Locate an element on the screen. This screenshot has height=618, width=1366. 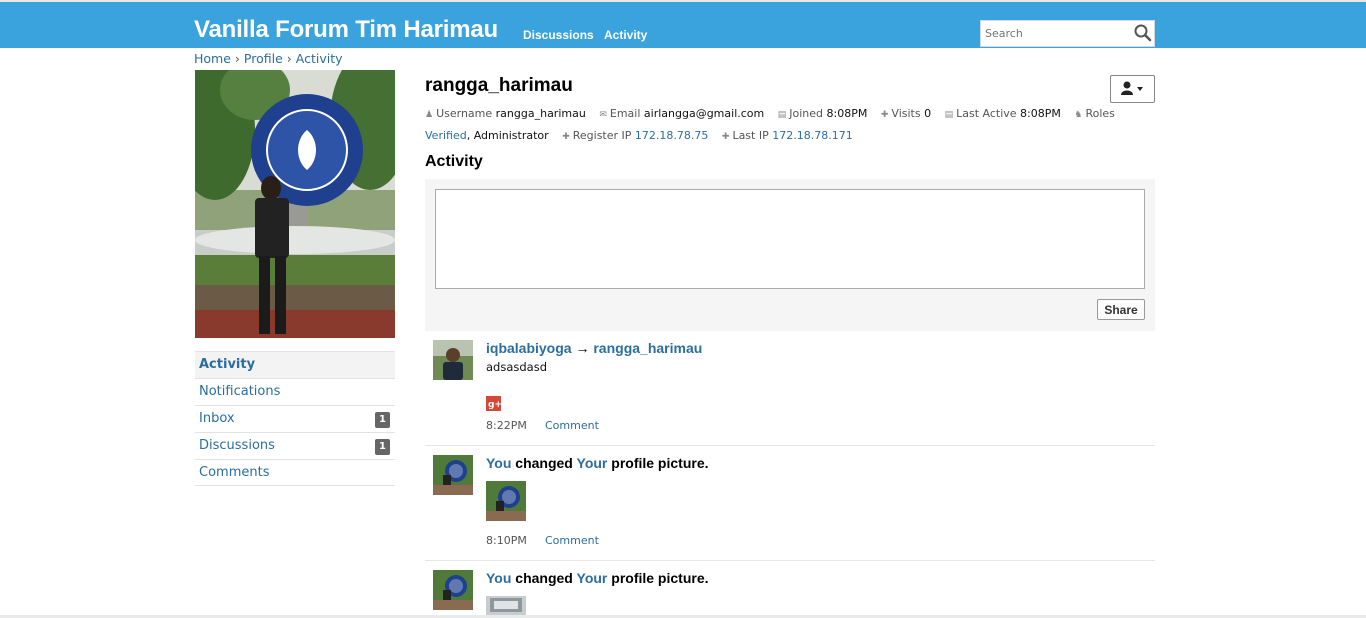
breadcrumb-home: Home is located at coordinates (212, 58).